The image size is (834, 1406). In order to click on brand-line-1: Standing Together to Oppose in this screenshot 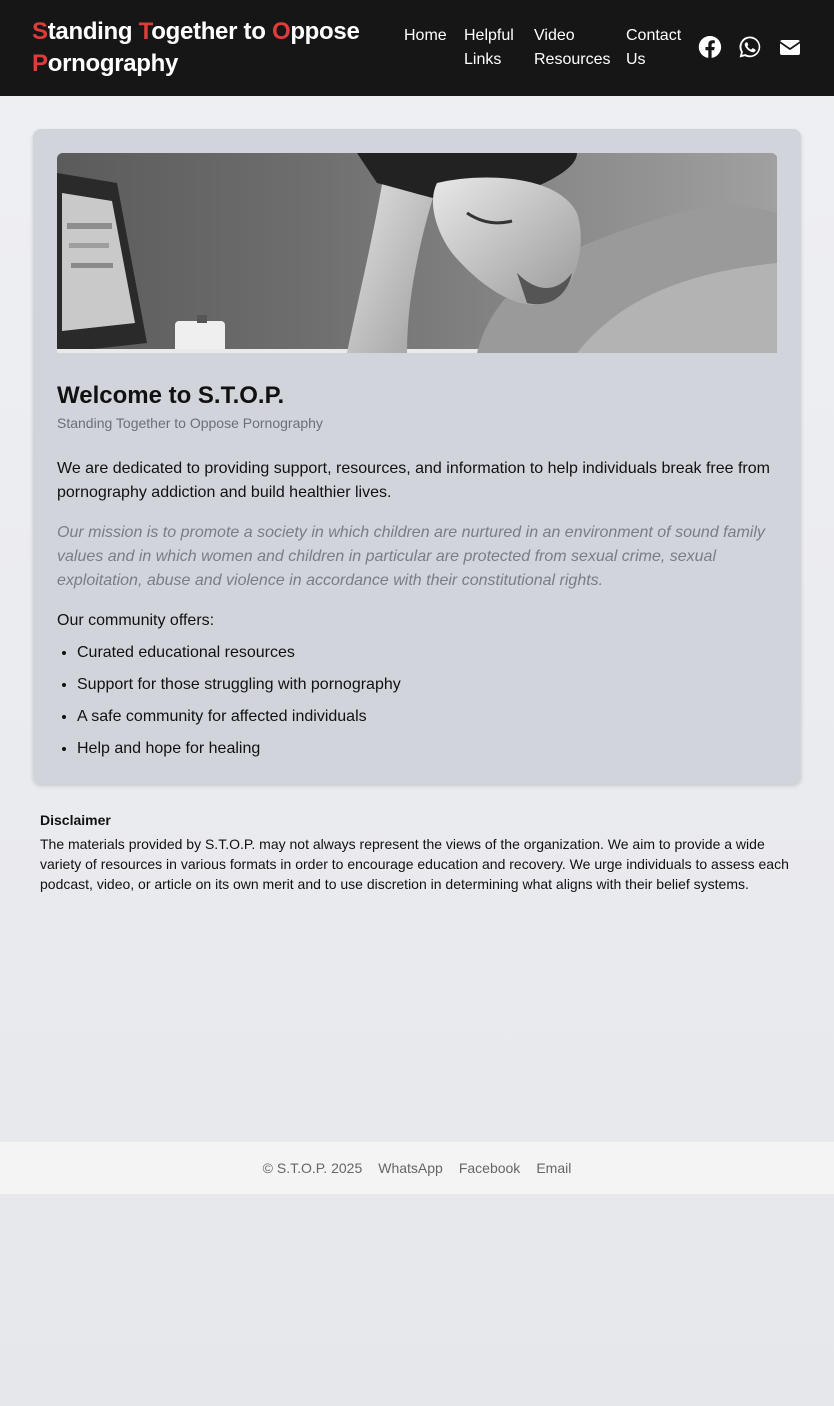, I will do `click(207, 32)`.